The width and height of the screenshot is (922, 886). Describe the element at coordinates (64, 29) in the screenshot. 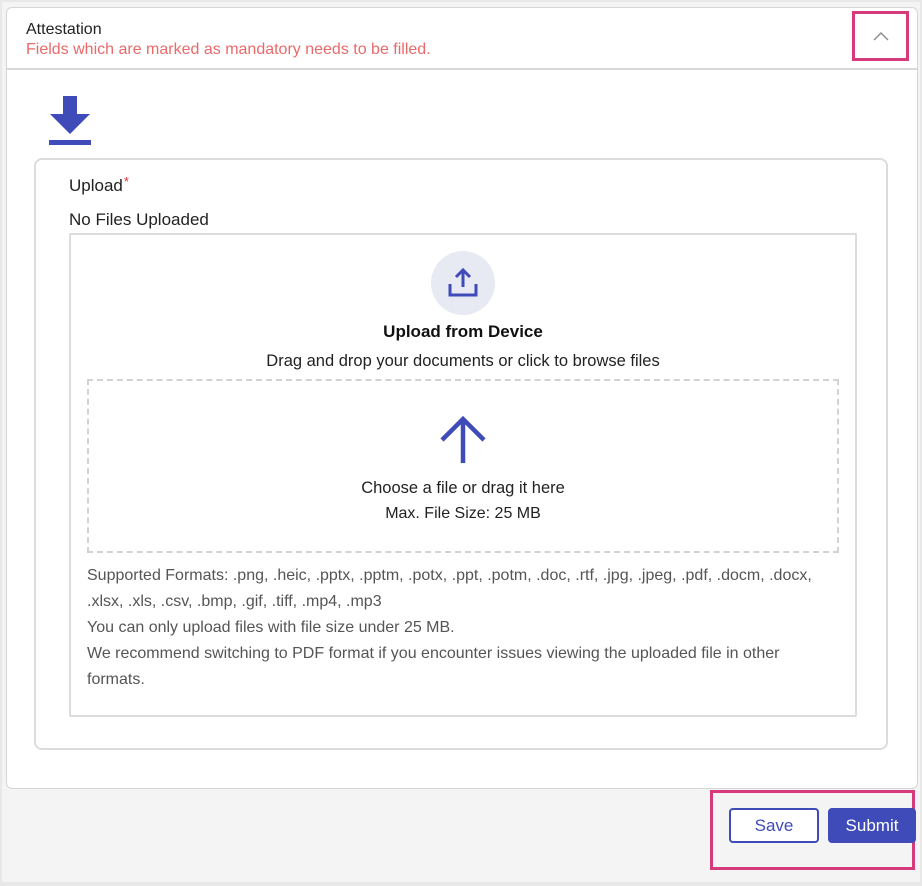

I see `section-title: Attestation` at that location.